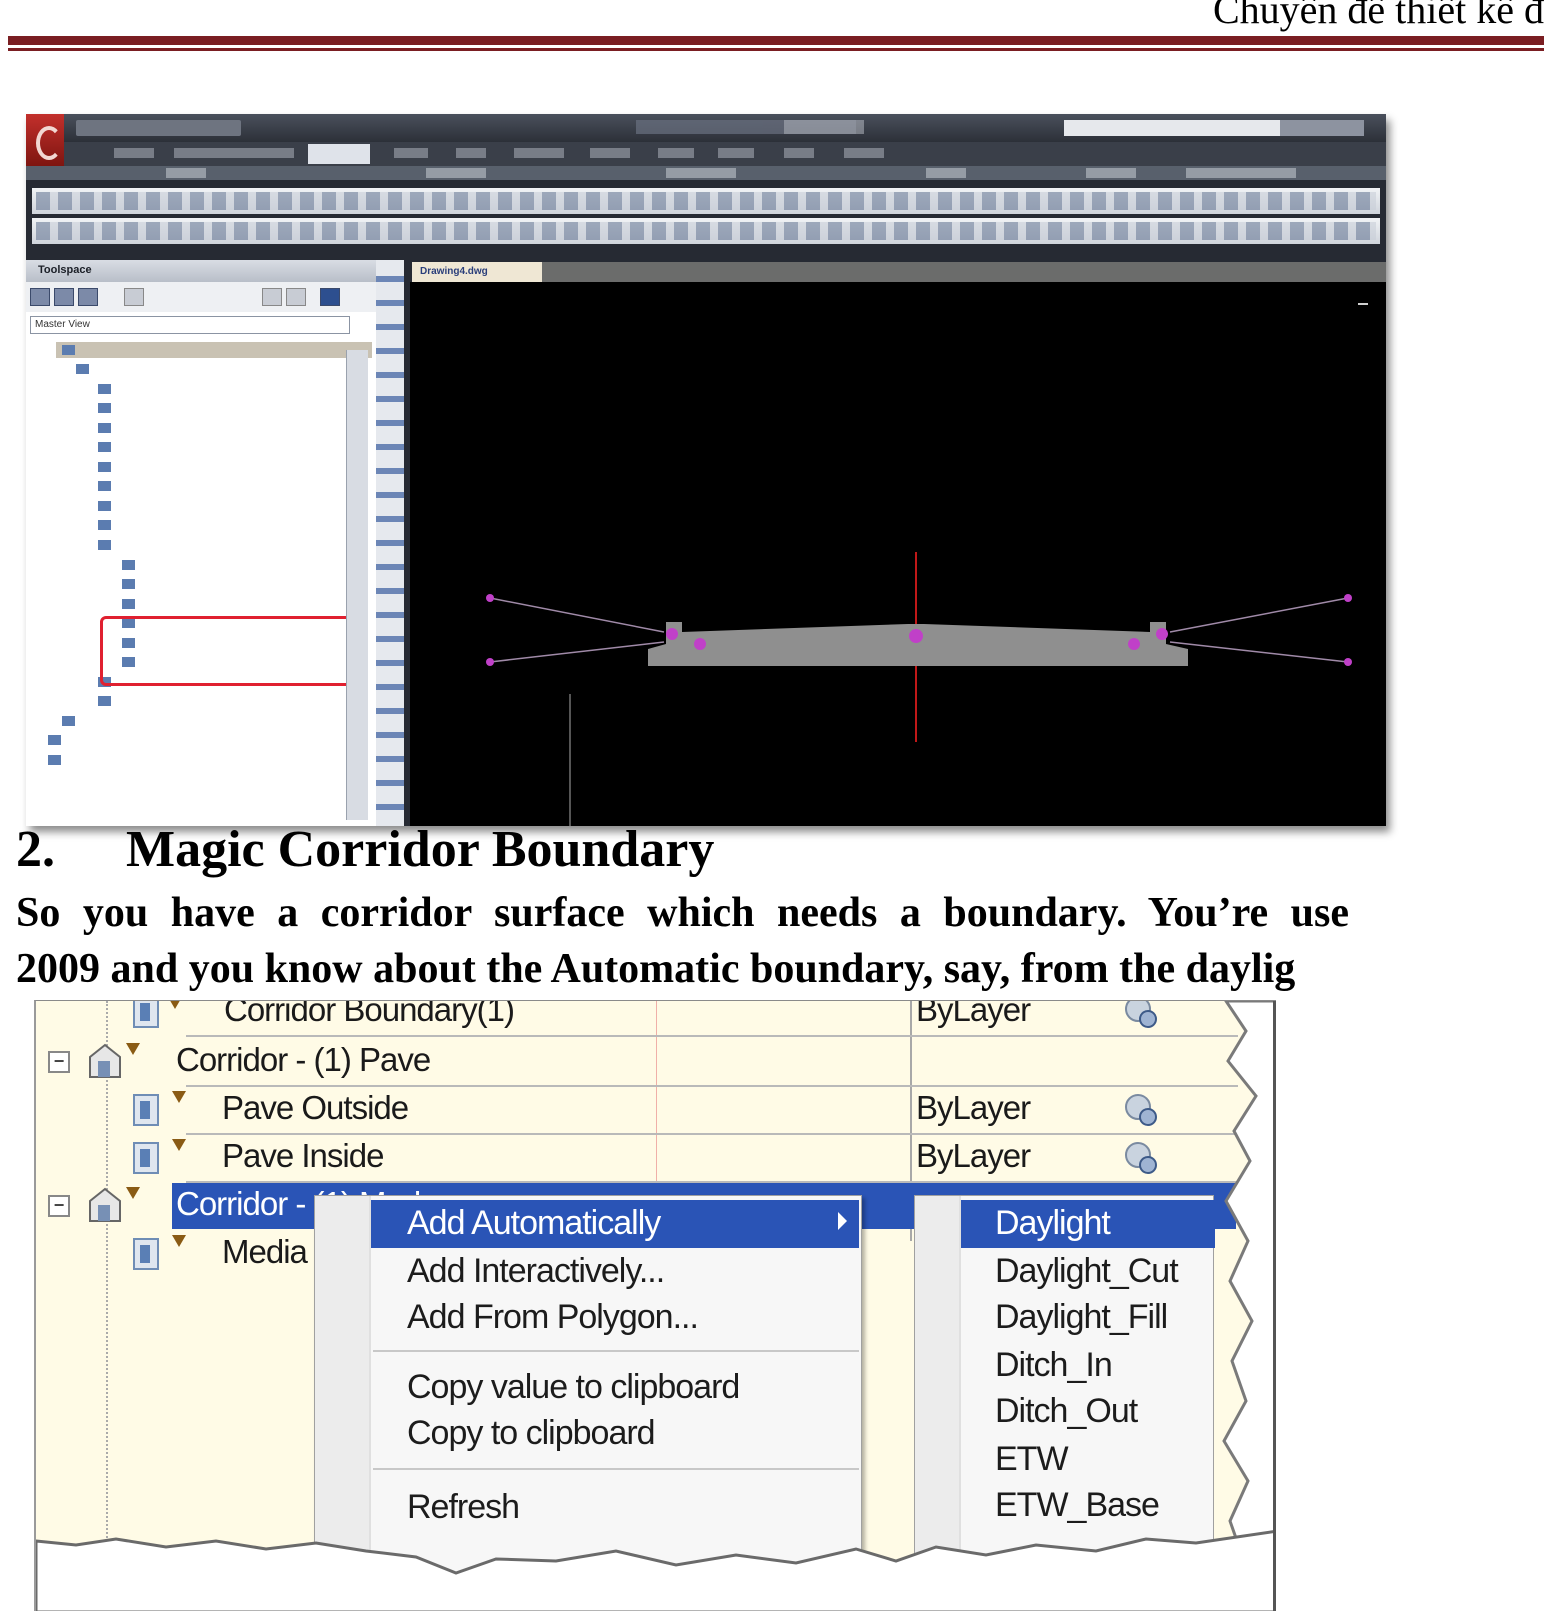 This screenshot has height=1611, width=1544. I want to click on submenu-item-etw: ETW, so click(1088, 1460).